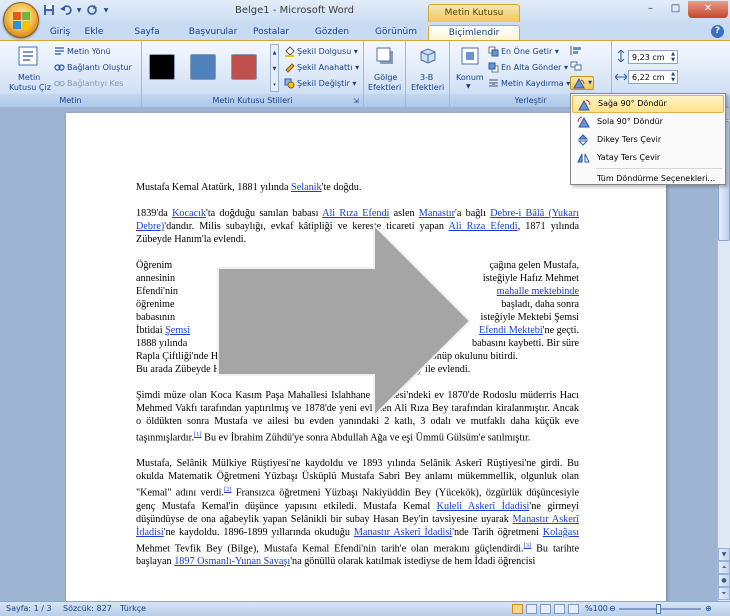 The image size is (730, 616). What do you see at coordinates (483, 506) in the screenshot?
I see `link-kuleli: Kuleli Askerî İdadisi` at bounding box center [483, 506].